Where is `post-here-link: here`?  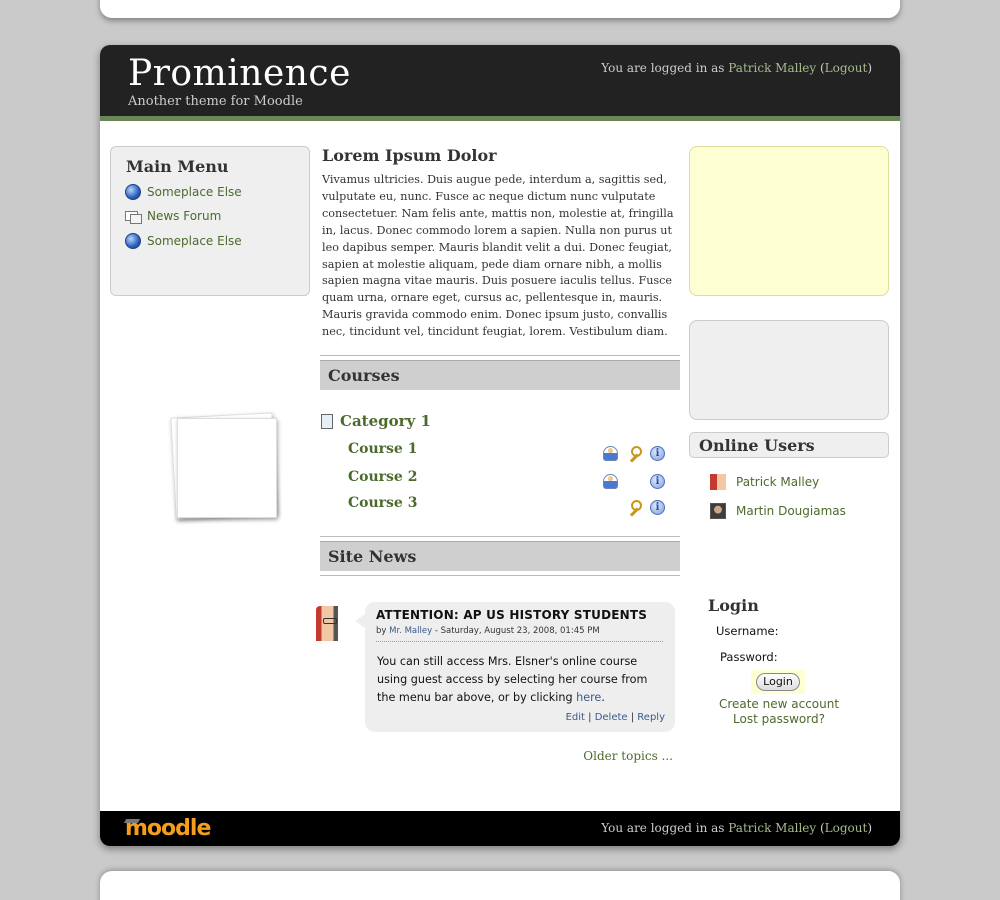
post-here-link: here is located at coordinates (588, 697).